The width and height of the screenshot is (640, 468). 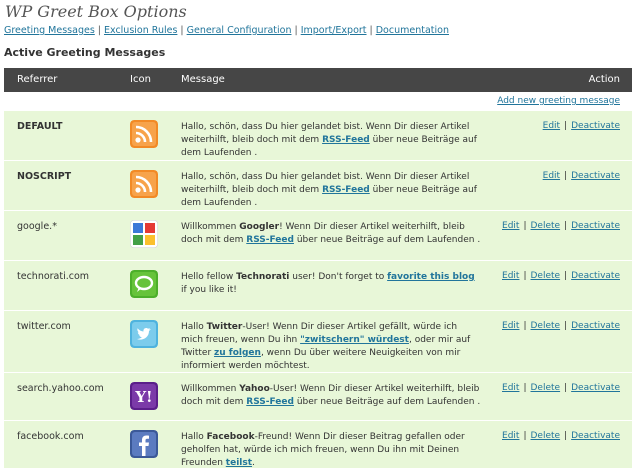 I want to click on follow-link: zu folgen, so click(x=237, y=353).